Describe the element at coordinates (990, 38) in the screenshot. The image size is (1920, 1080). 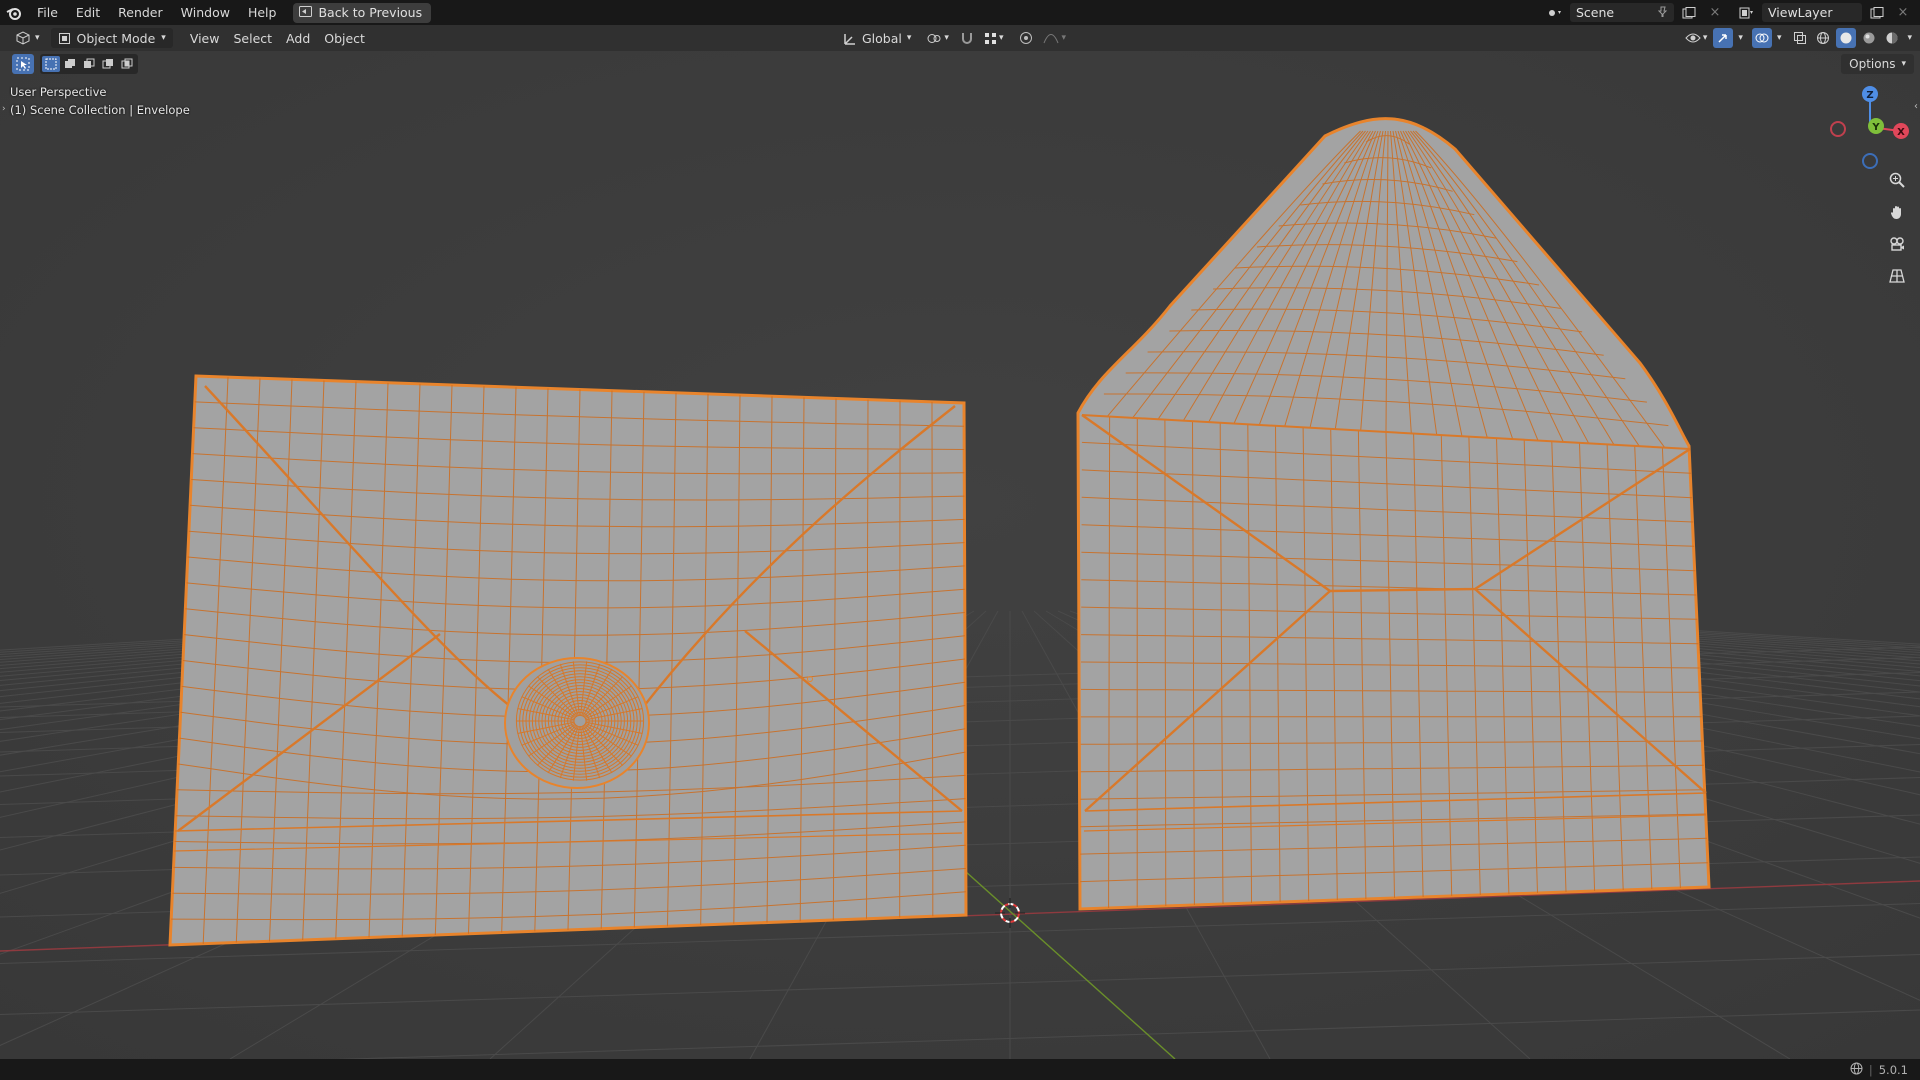
I see `snap-grid-icon` at that location.